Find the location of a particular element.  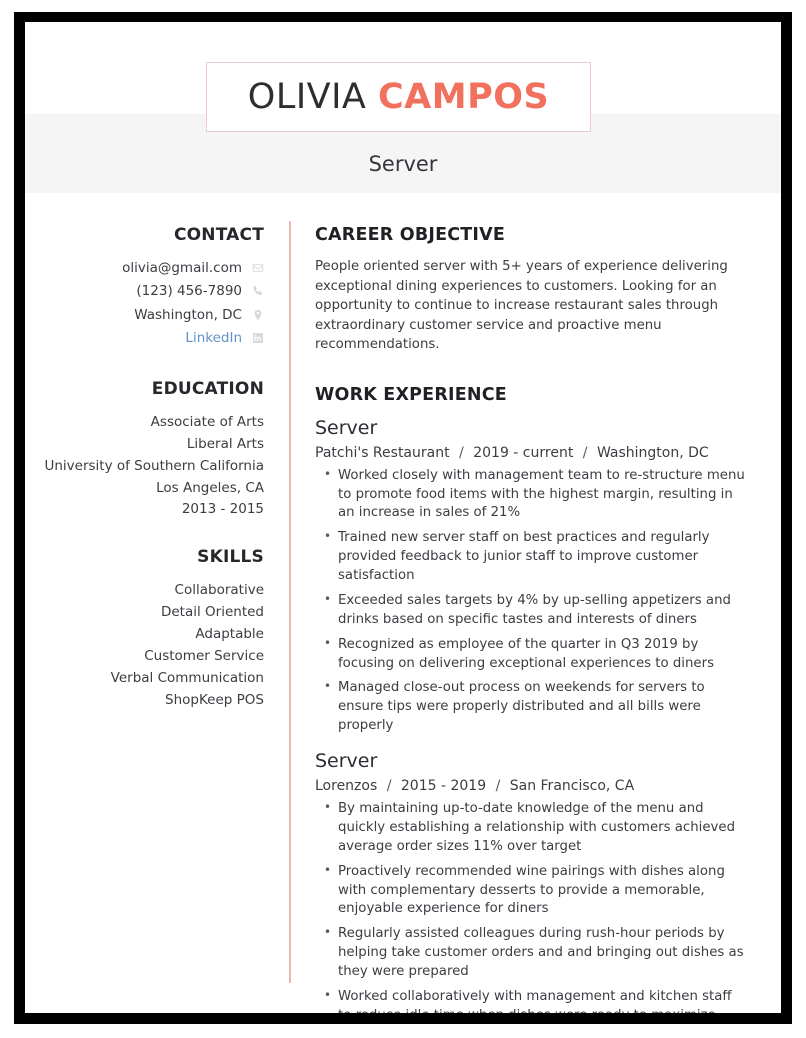

skill-item: Detail Oriented is located at coordinates (212, 612).